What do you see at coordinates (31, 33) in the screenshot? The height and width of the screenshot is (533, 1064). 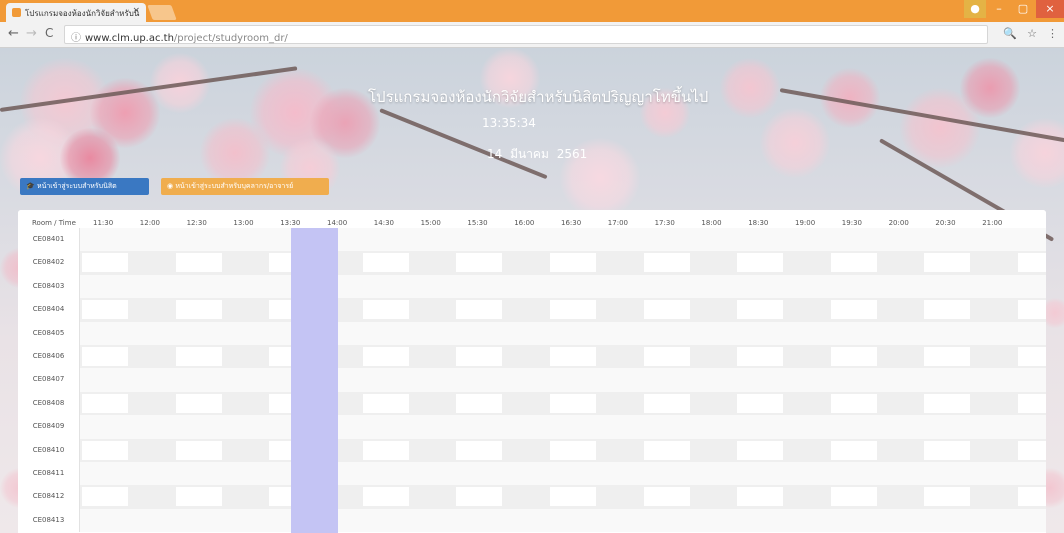 I see `forward-icon: →` at bounding box center [31, 33].